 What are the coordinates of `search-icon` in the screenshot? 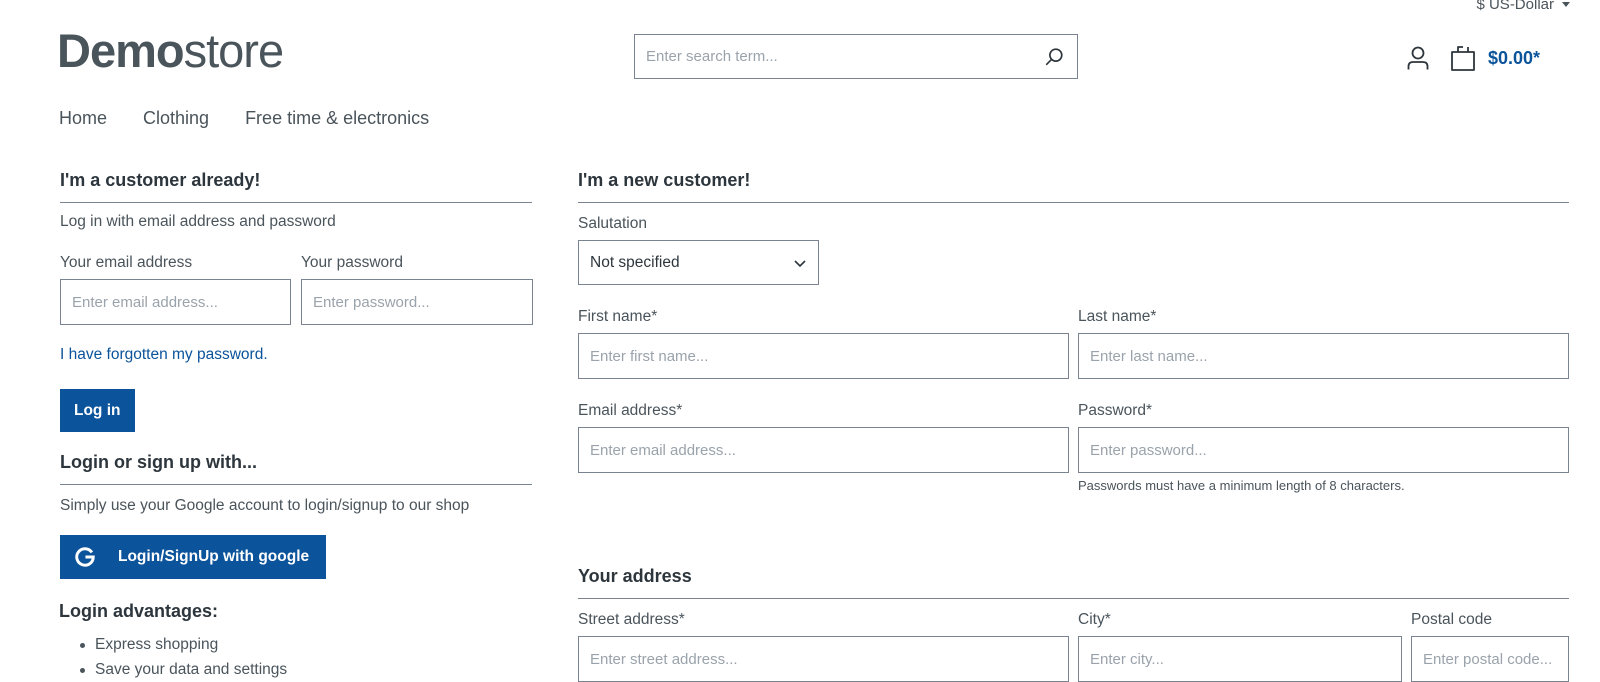 It's located at (1054, 56).